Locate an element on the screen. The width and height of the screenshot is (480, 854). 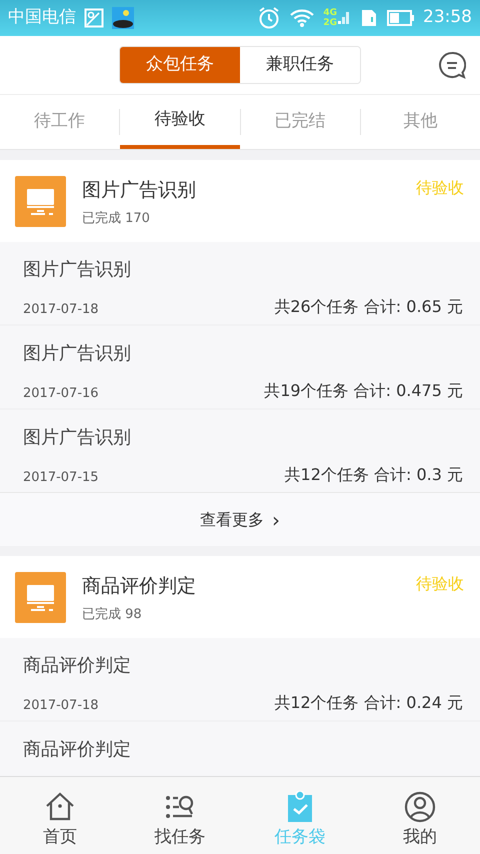
completed-count: 已完成 170 is located at coordinates (116, 219).